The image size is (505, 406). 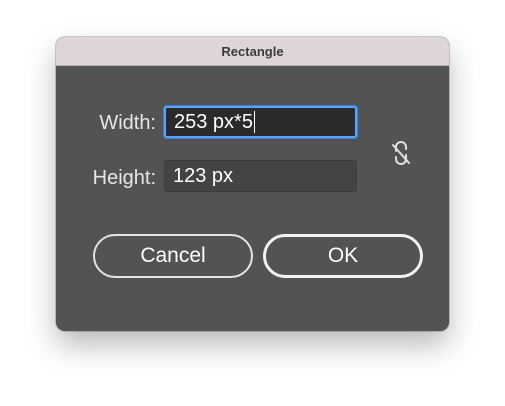 I want to click on height-value: 123 px, so click(x=203, y=175).